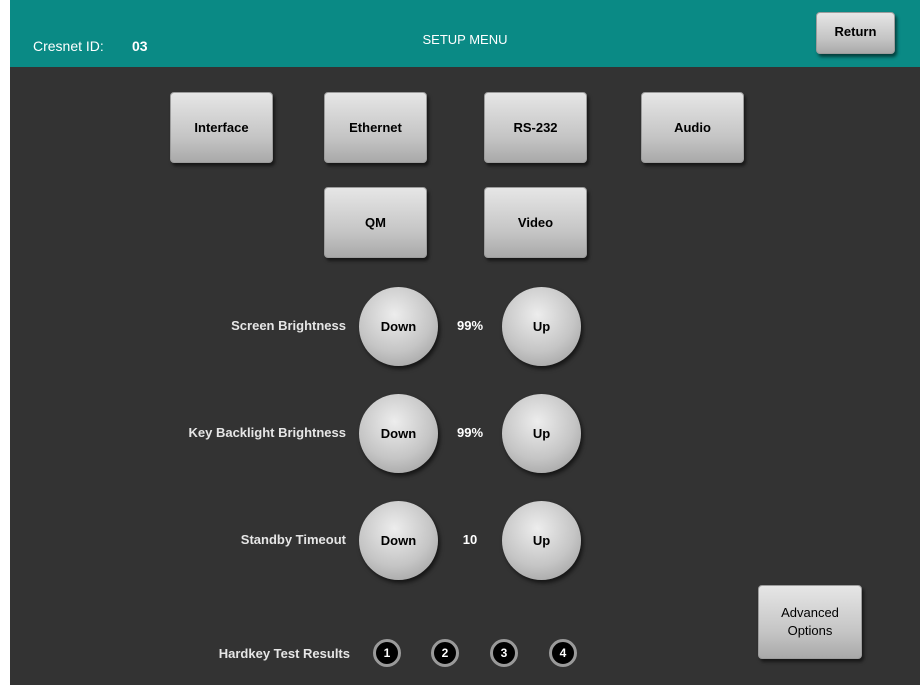 The image size is (920, 685). What do you see at coordinates (535, 222) in the screenshot?
I see `video-button: Video` at bounding box center [535, 222].